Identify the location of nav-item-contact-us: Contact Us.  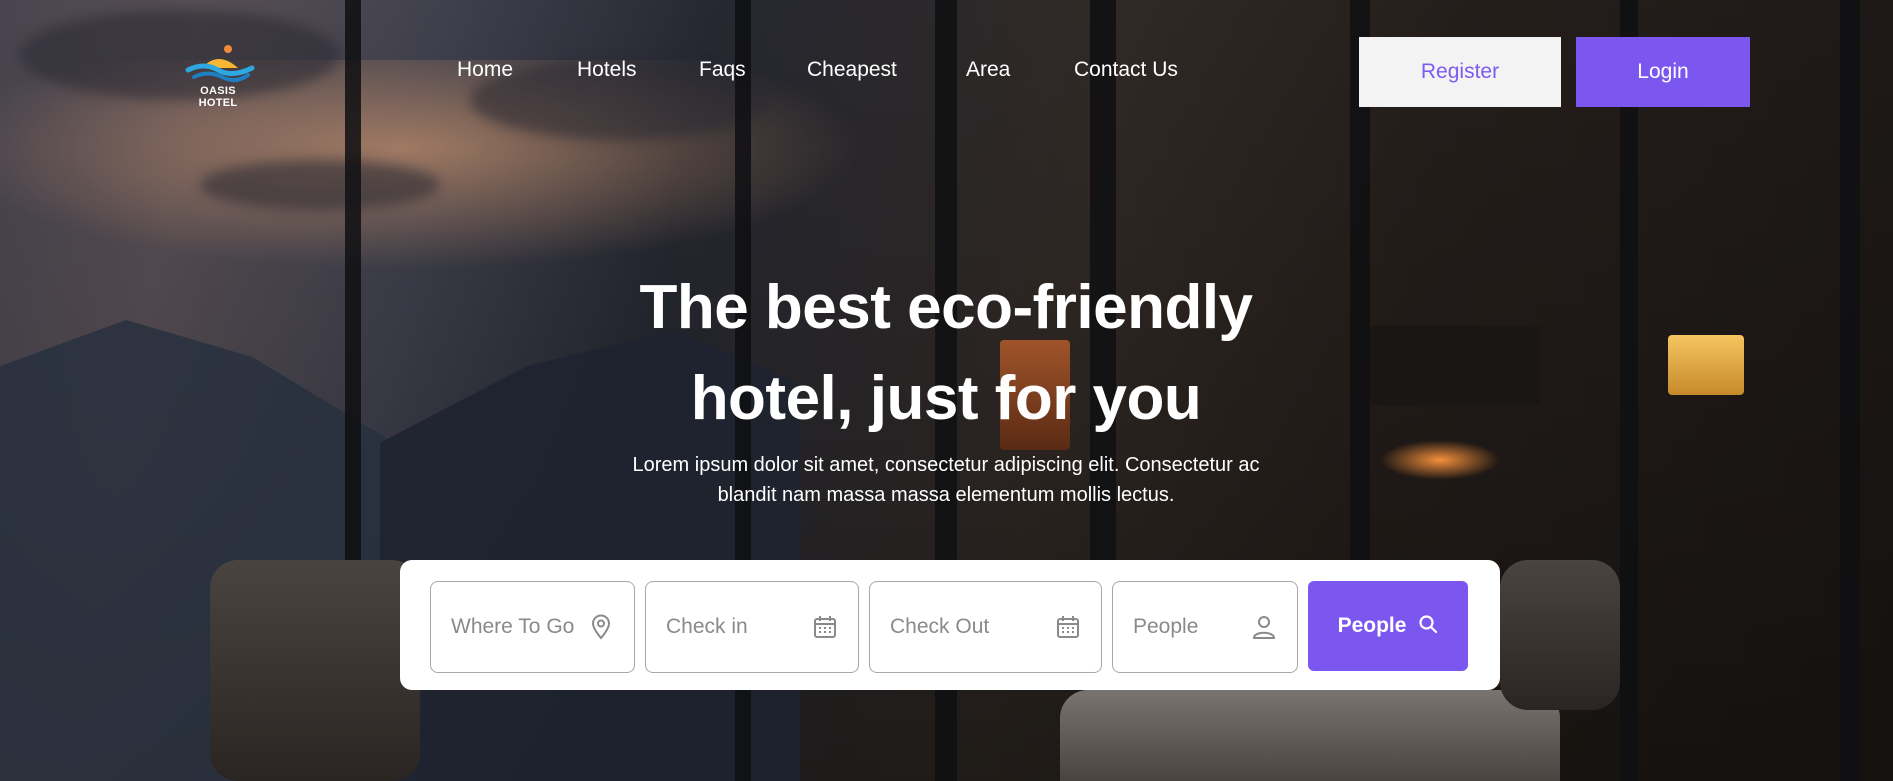
(1126, 70).